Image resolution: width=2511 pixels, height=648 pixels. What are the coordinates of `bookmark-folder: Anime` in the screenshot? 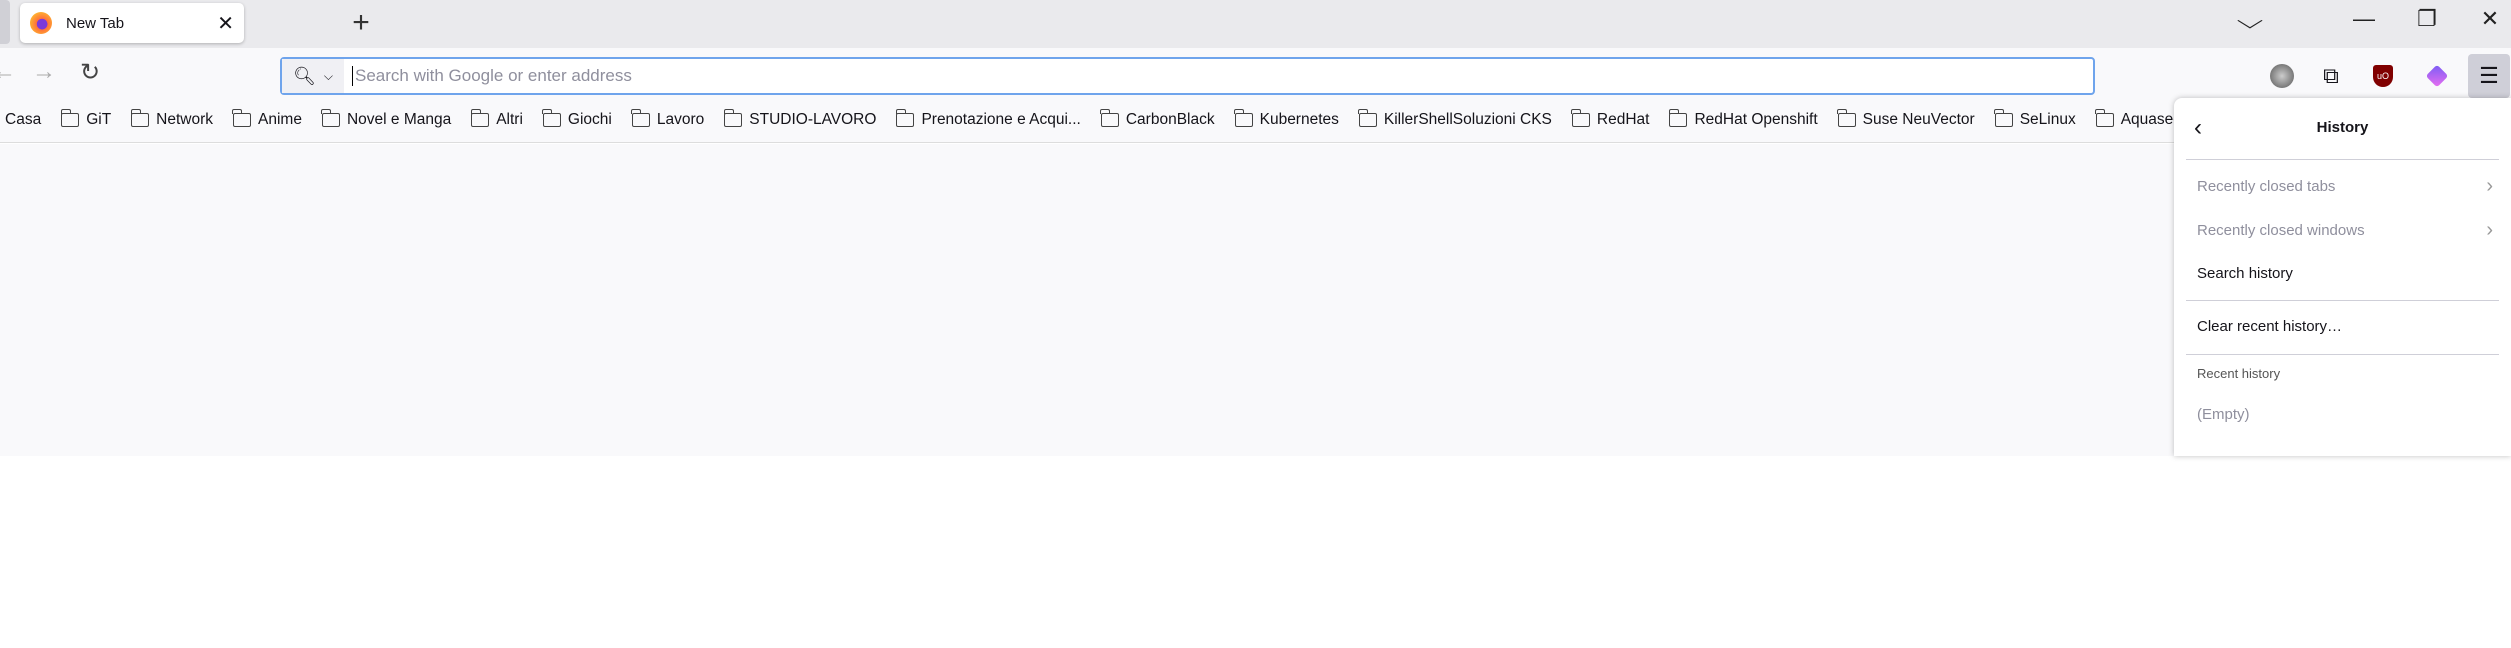 It's located at (267, 119).